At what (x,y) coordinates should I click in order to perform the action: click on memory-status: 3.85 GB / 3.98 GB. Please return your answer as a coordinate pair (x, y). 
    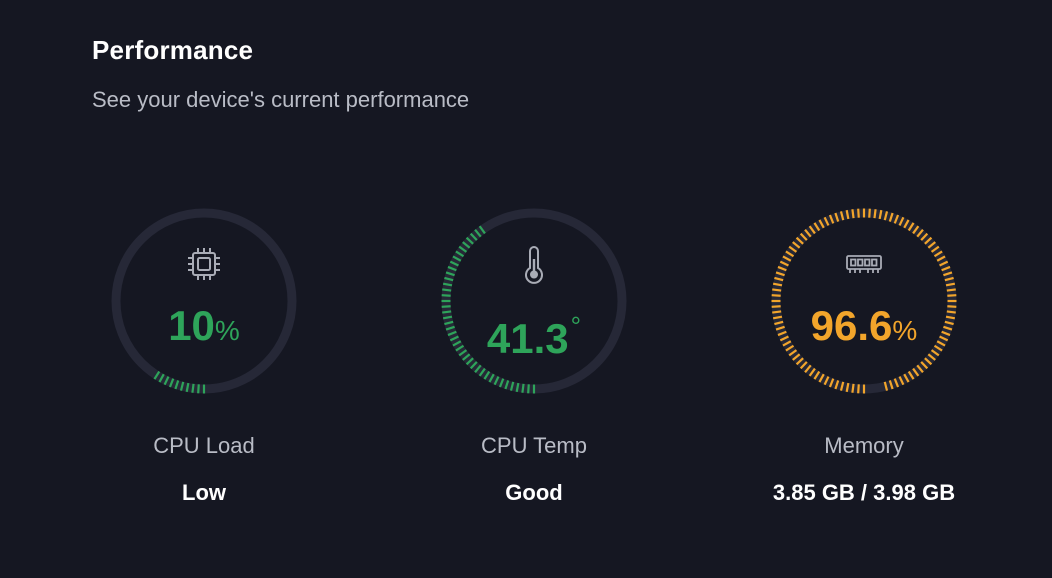
    Looking at the image, I should click on (864, 492).